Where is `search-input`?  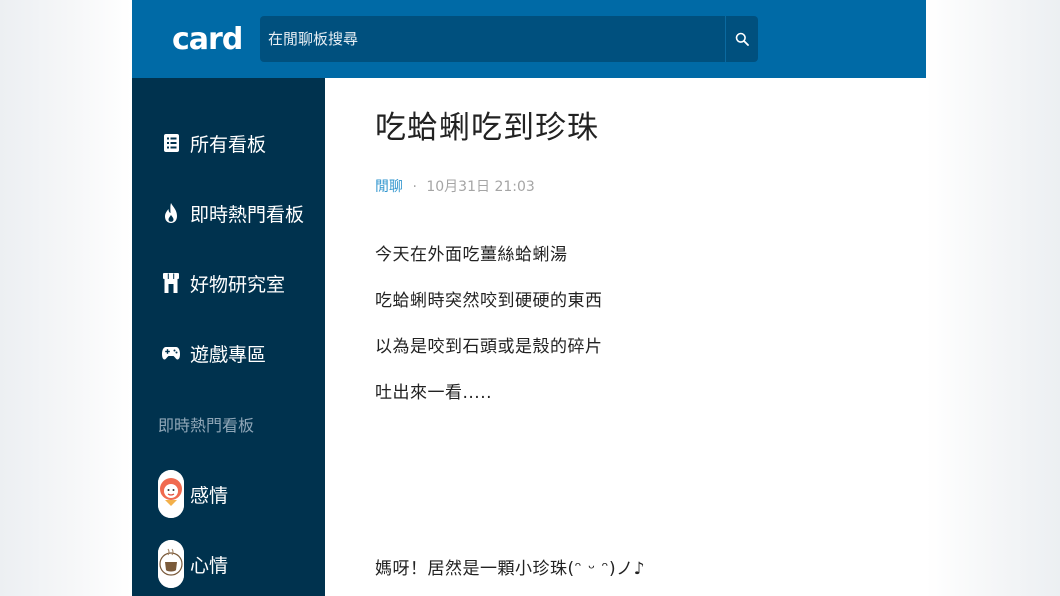 search-input is located at coordinates (493, 39).